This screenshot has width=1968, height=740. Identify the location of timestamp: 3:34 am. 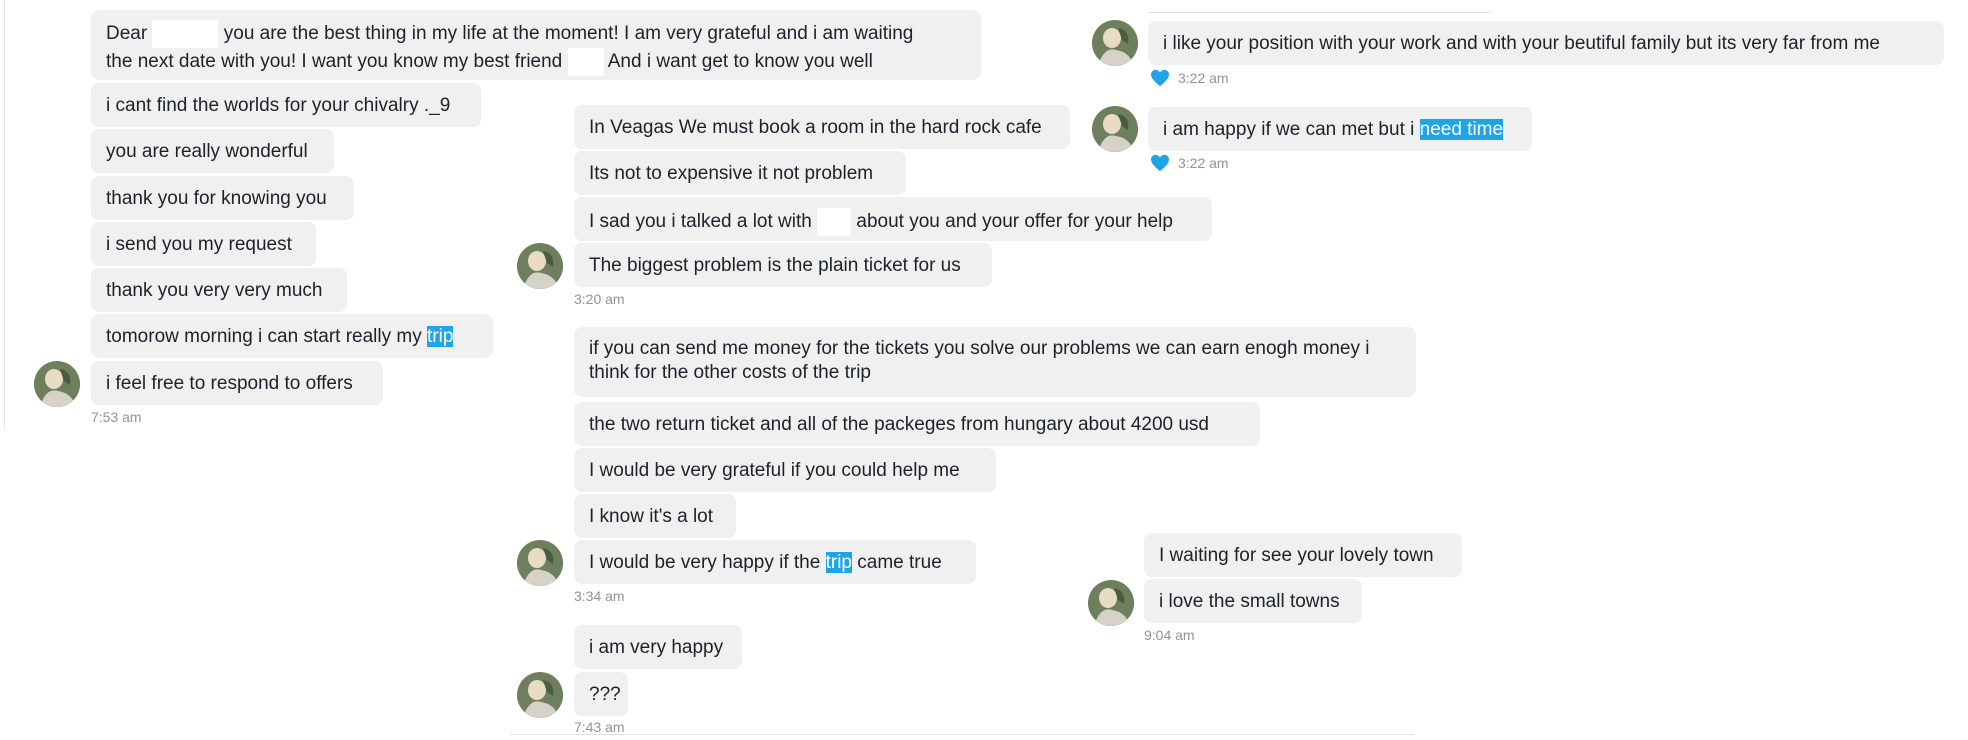
(599, 596).